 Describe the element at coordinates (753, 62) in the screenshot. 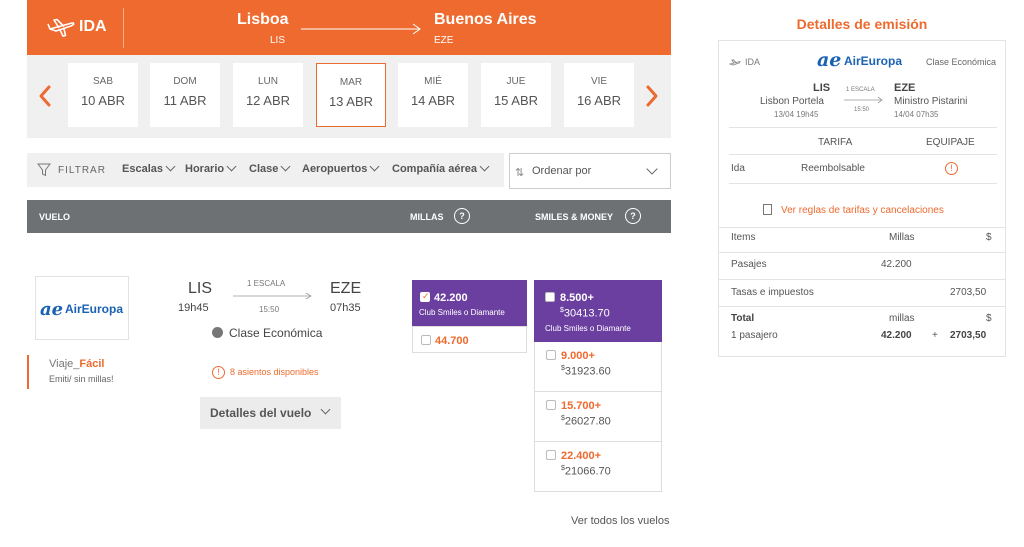

I see `panel-direction-label: IDA` at that location.